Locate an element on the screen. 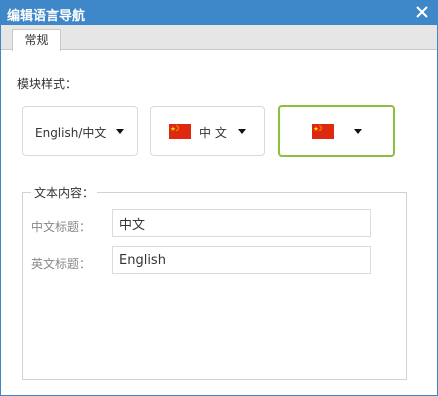 Image resolution: width=438 pixels, height=396 pixels. style-option-flag-text-dropdown: 中 文 is located at coordinates (207, 131).